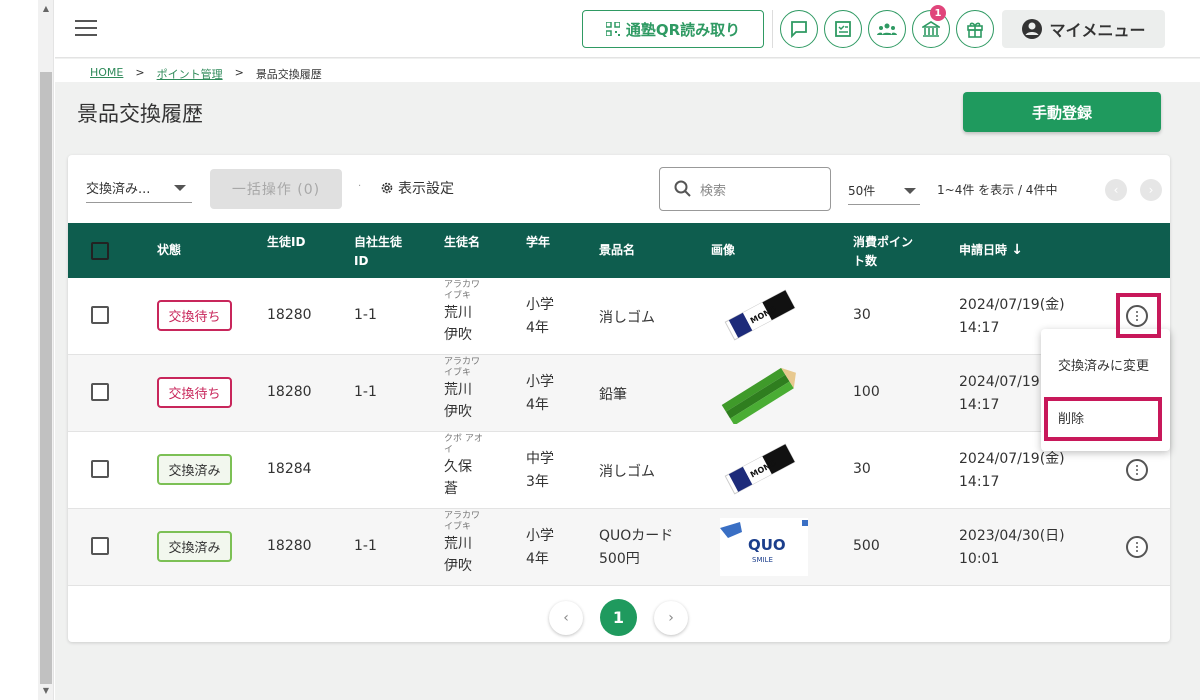 This screenshot has width=1200, height=700. What do you see at coordinates (979, 405) in the screenshot?
I see `date-line-2: 14:17` at bounding box center [979, 405].